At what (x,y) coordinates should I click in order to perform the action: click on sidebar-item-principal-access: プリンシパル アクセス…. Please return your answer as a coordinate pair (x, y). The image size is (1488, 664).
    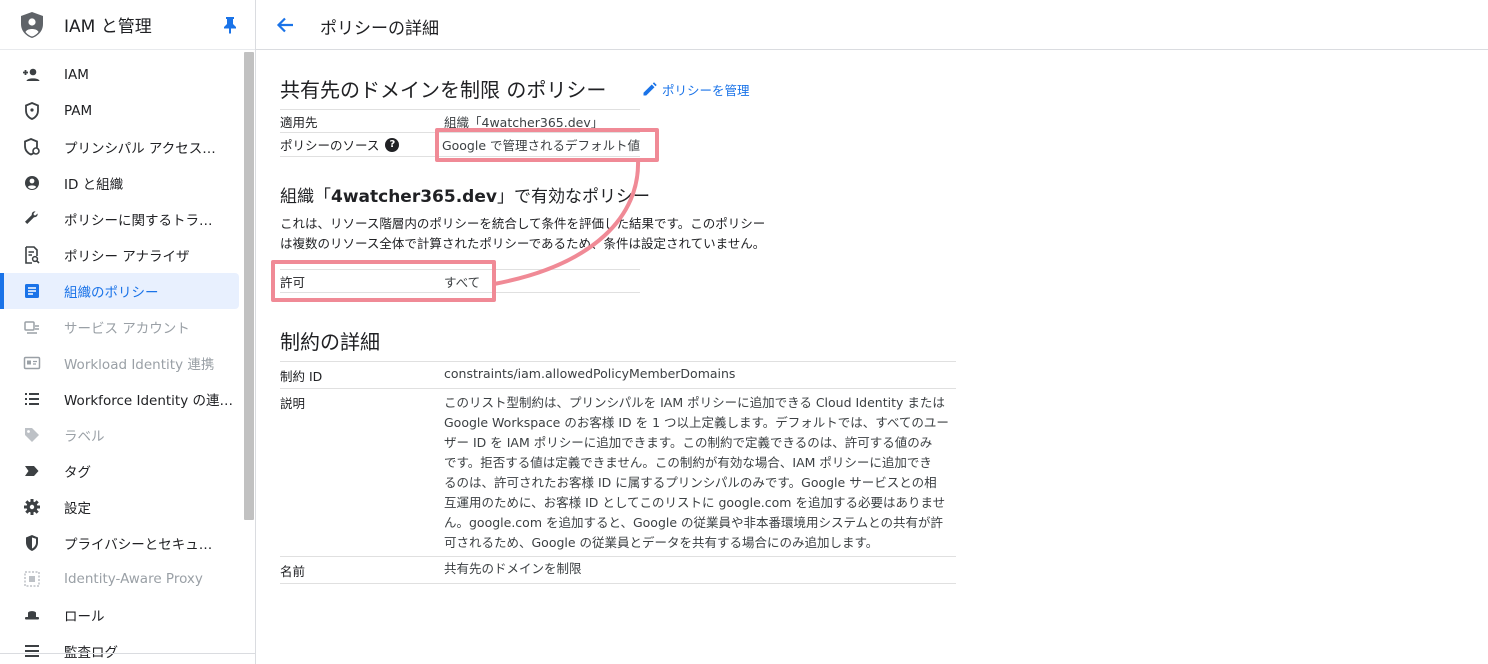
    Looking at the image, I should click on (122, 147).